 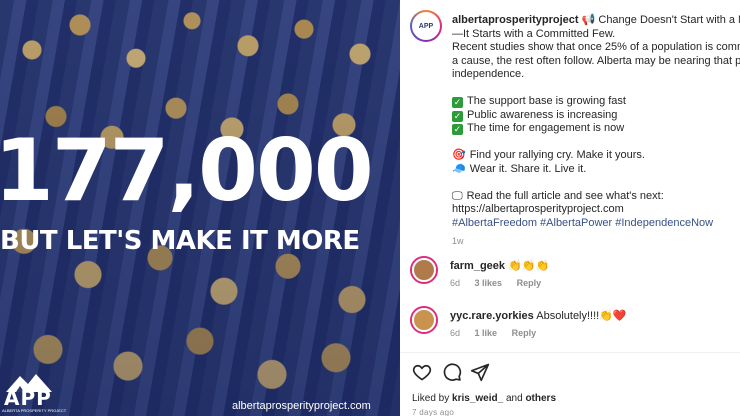 What do you see at coordinates (486, 333) in the screenshot?
I see `comment-likes: 1 like` at bounding box center [486, 333].